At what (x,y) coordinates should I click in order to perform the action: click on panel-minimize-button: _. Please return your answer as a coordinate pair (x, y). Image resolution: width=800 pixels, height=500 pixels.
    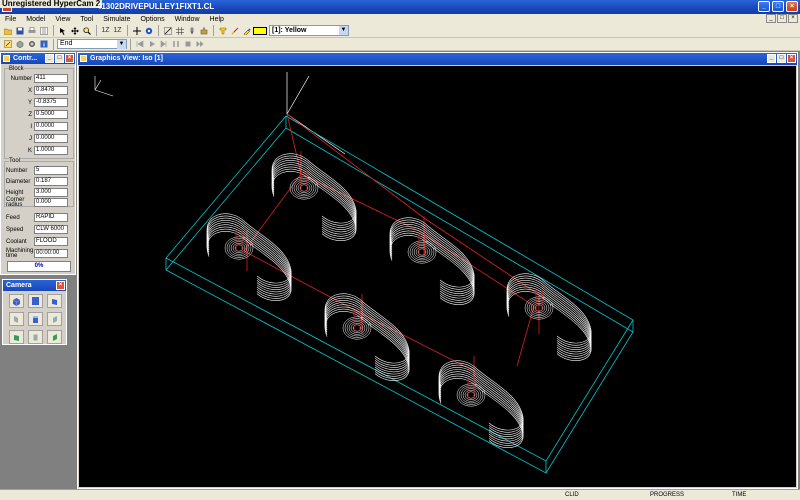
    Looking at the image, I should click on (49, 58).